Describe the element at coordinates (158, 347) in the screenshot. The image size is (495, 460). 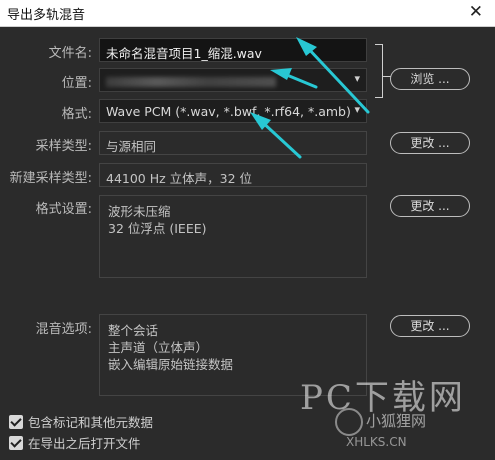
I see `mixdown-options-line: 主声道（立体声）` at that location.